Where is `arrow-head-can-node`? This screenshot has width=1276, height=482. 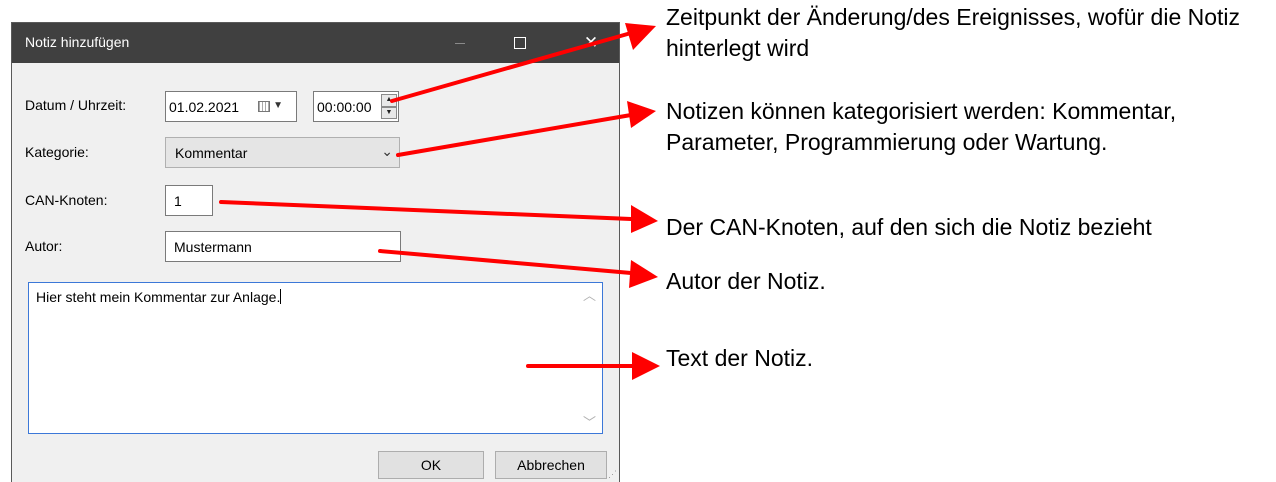 arrow-head-can-node is located at coordinates (644, 219).